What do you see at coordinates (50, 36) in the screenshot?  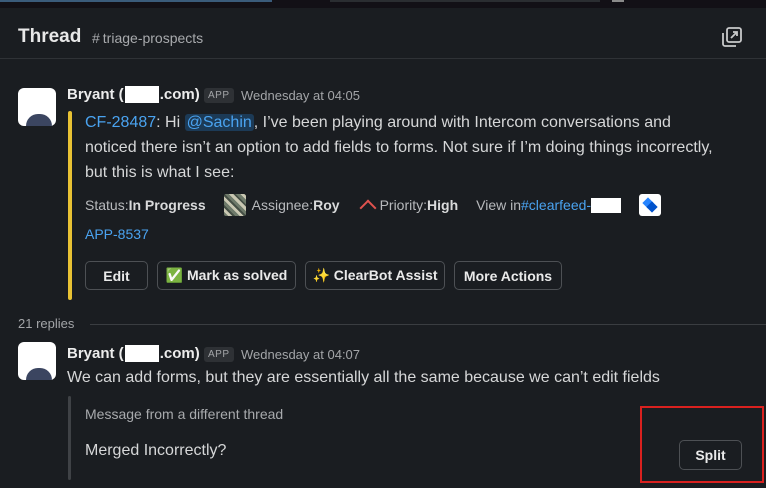 I see `thread-title: Thread` at bounding box center [50, 36].